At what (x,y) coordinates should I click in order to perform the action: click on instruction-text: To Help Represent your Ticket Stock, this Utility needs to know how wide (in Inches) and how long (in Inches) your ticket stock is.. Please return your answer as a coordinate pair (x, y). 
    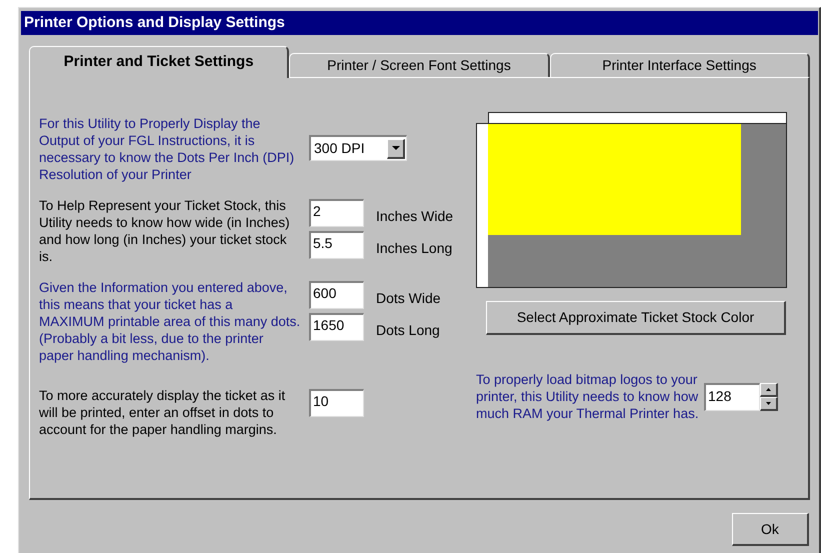
    Looking at the image, I should click on (165, 231).